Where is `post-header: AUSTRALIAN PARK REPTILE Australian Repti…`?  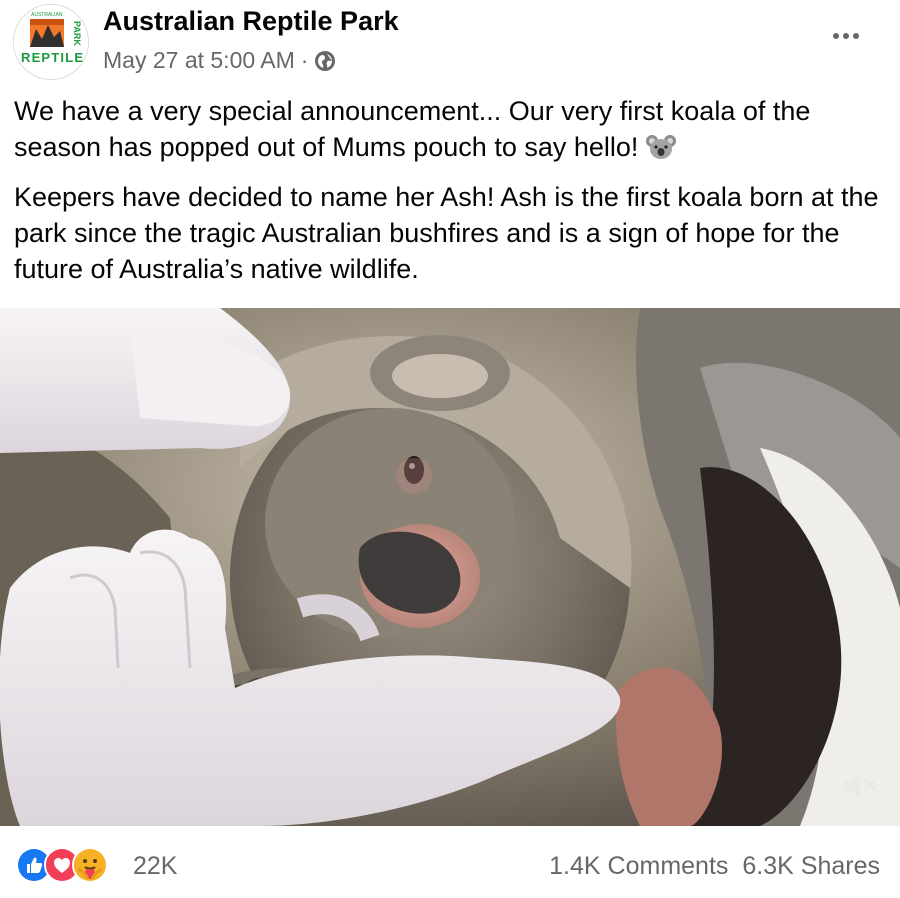 post-header: AUSTRALIAN PARK REPTILE Australian Repti… is located at coordinates (450, 45).